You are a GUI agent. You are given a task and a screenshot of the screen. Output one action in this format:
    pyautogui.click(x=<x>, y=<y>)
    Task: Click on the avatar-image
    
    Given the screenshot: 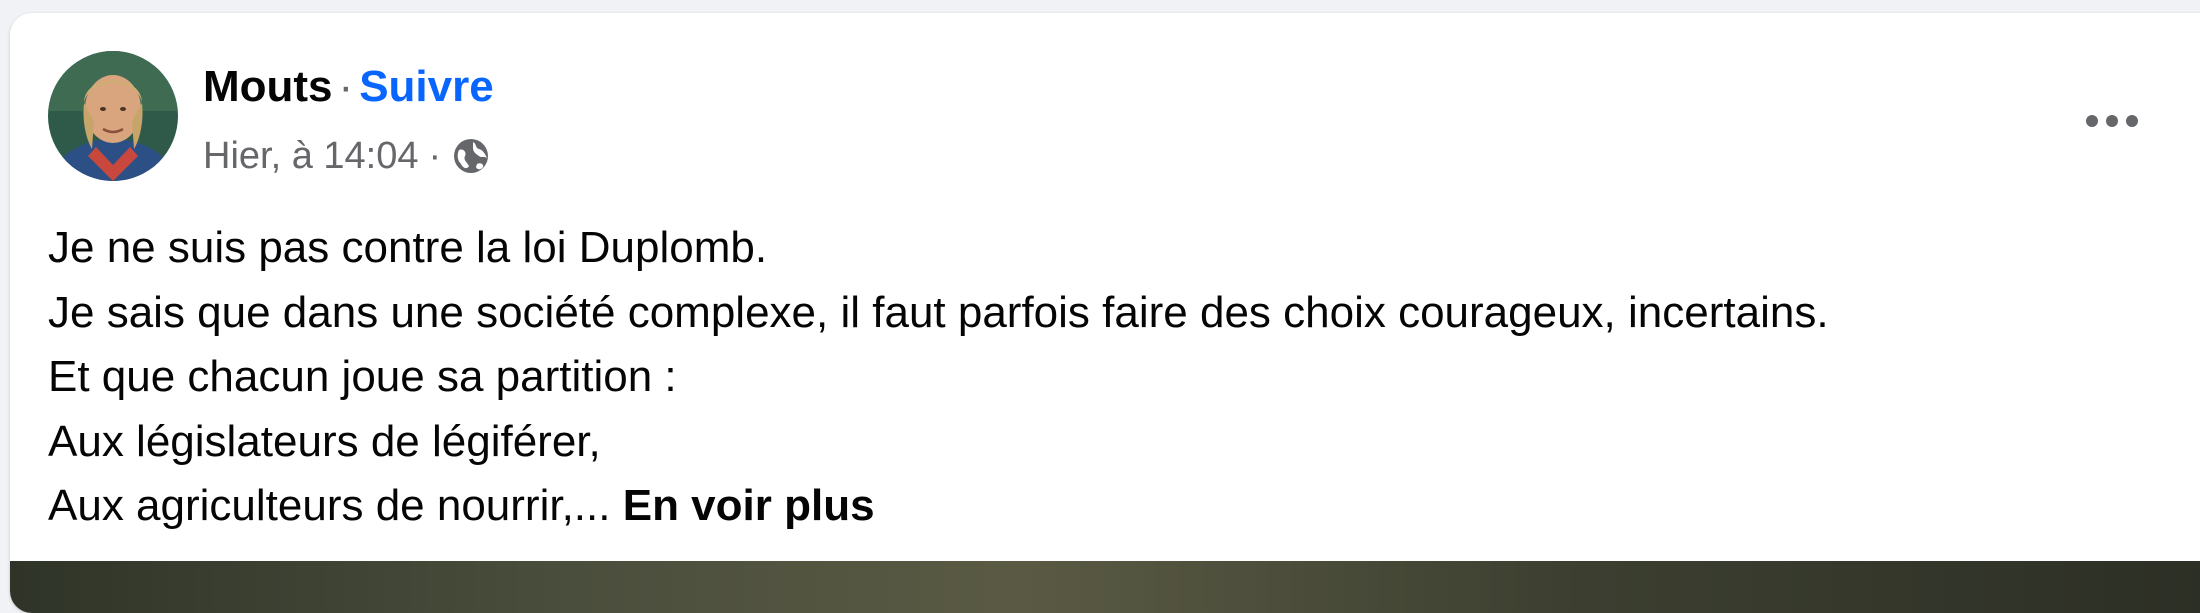 What is the action you would take?
    pyautogui.click(x=113, y=116)
    